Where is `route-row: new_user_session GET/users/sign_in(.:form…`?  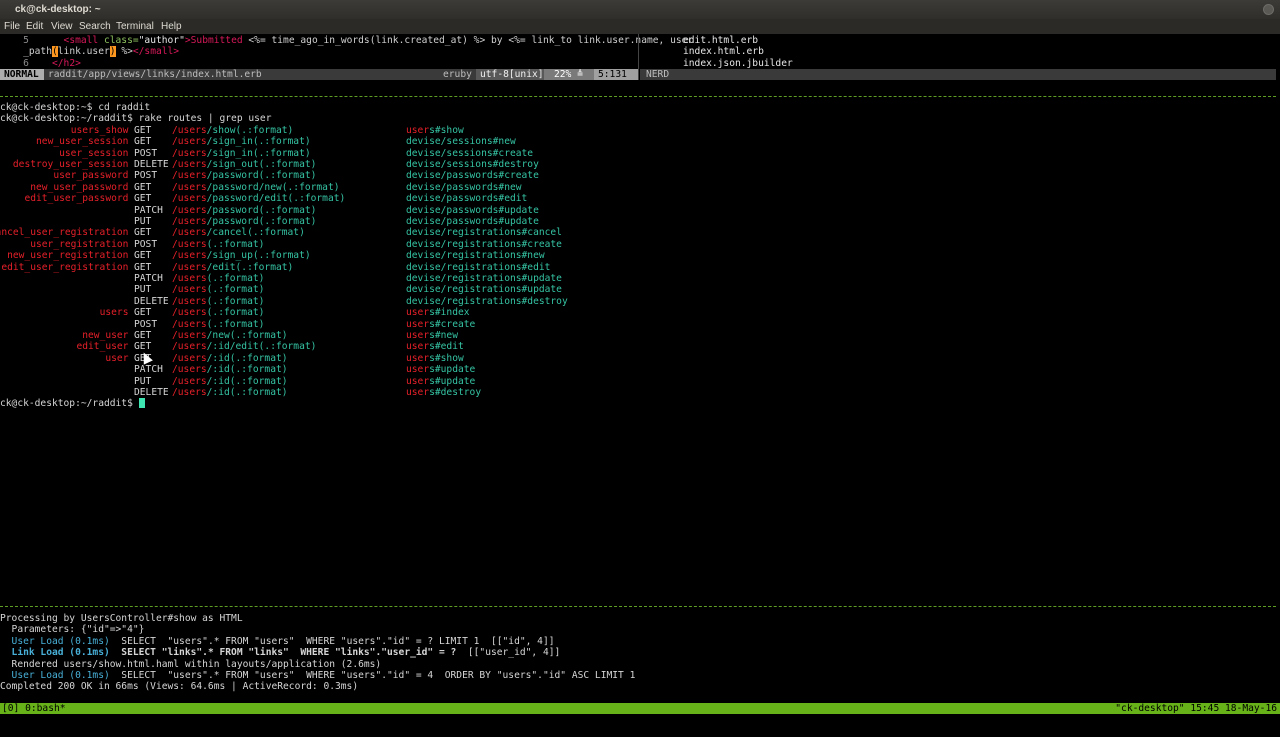
route-row: new_user_session GET/users/sign_in(.:form… is located at coordinates (638, 141).